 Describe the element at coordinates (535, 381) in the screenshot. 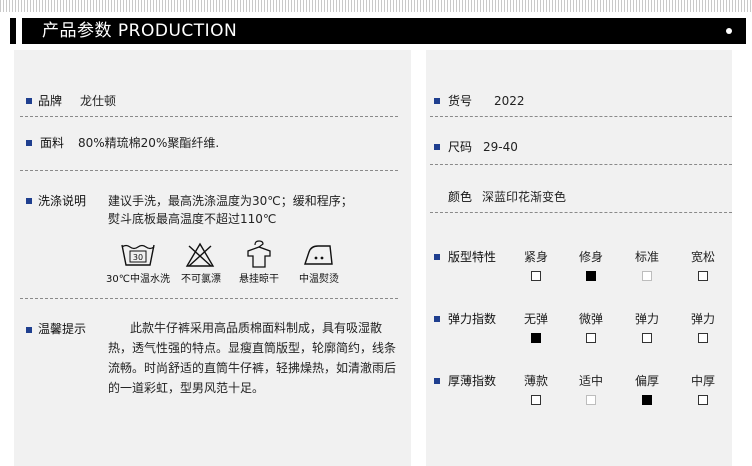

I see `thickness-option-label: 薄款` at that location.